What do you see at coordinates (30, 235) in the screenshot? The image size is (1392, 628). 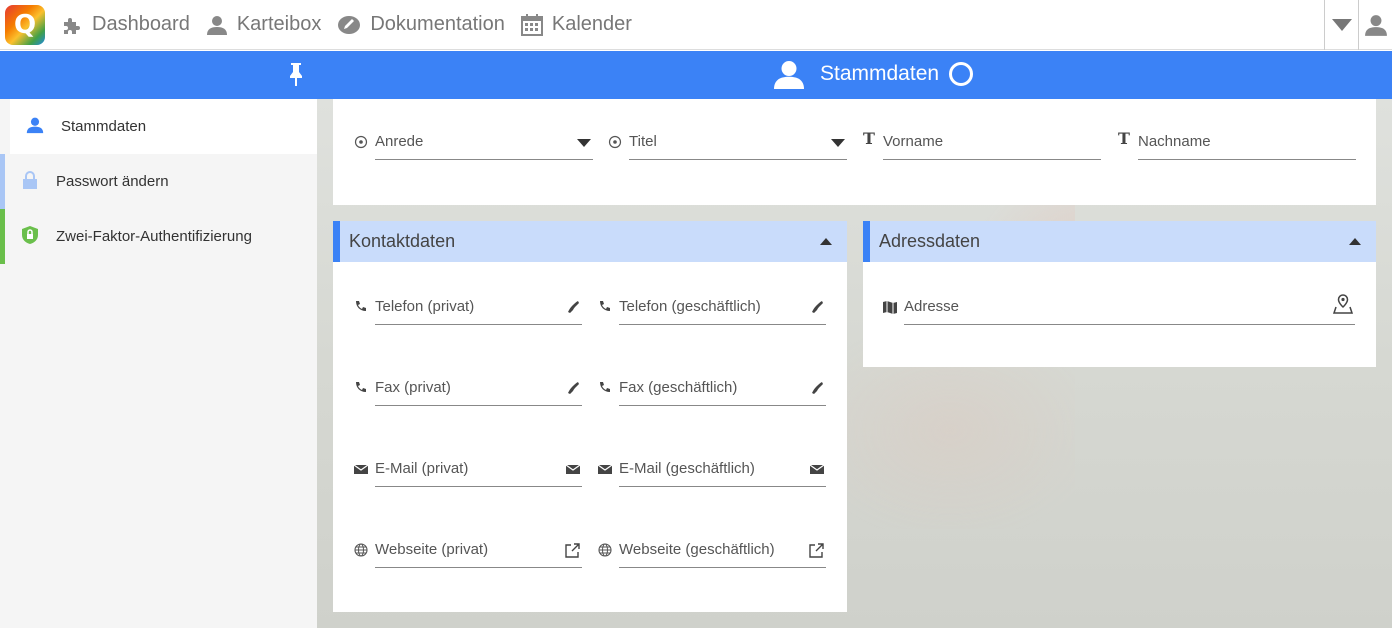 I see `shield-icon` at bounding box center [30, 235].